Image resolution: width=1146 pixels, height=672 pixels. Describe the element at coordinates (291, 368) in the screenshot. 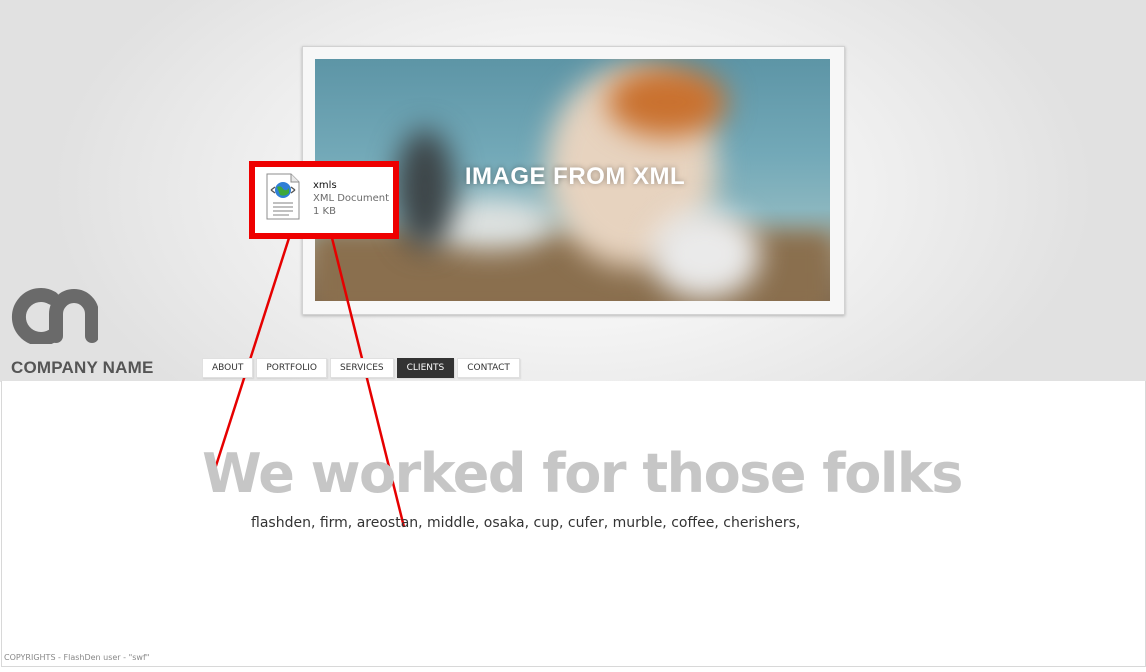

I see `nav-item-portfolio: PORTFOLIO` at that location.